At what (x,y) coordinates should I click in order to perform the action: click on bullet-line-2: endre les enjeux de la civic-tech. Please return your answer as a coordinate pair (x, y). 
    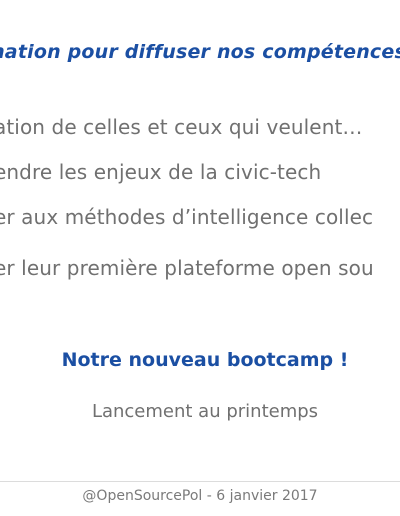
    Looking at the image, I should click on (161, 172).